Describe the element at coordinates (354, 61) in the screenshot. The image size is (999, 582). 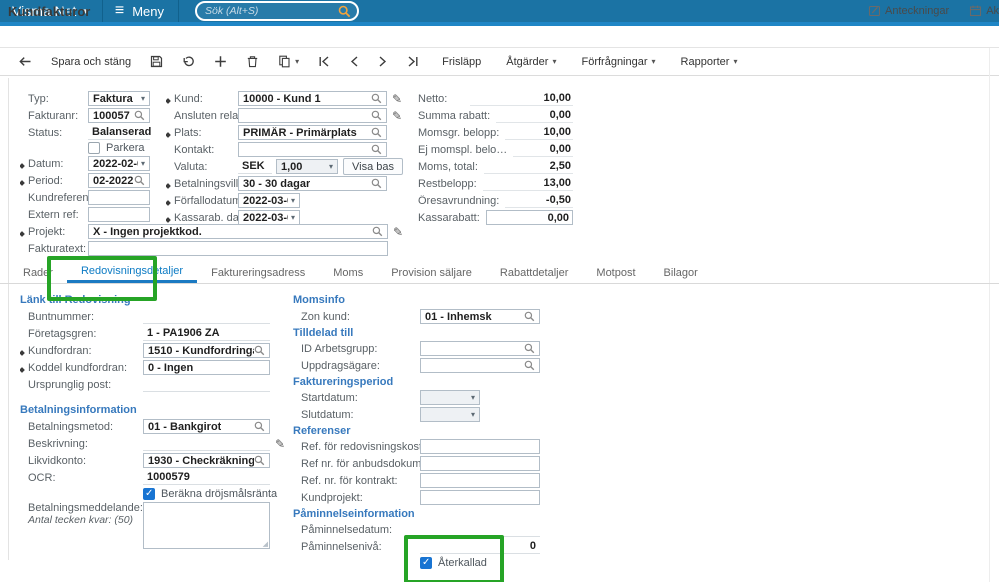
I see `previous-record-button` at that location.